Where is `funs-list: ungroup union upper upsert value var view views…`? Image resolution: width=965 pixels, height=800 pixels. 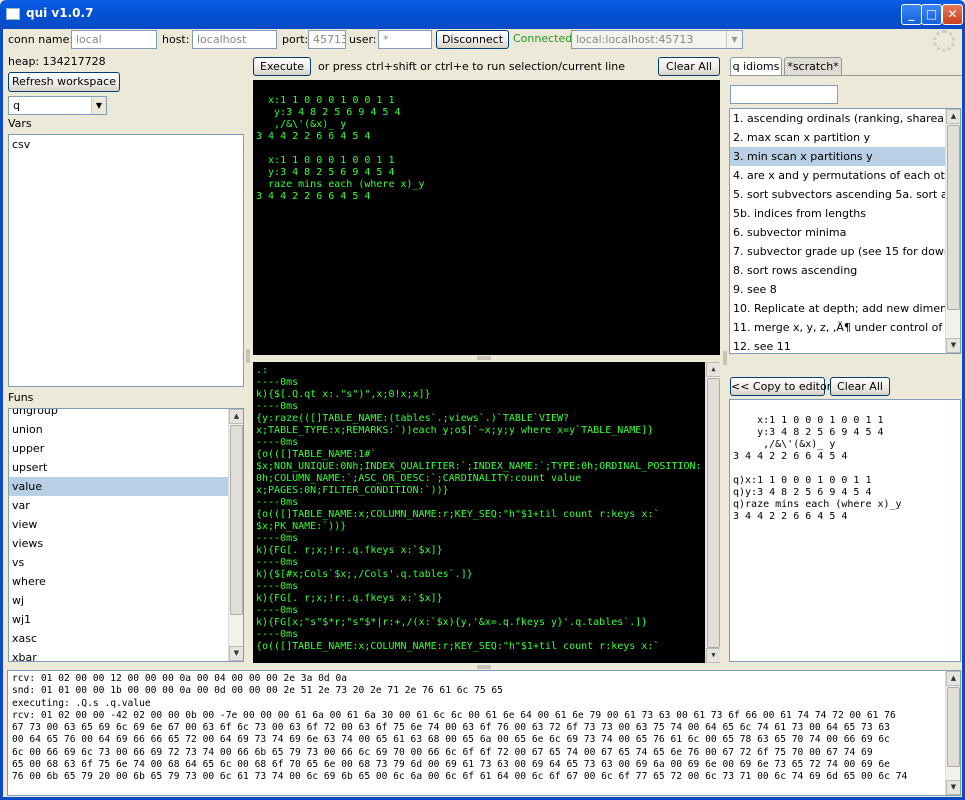
funs-list: ungroup union upper upsert value var view views… is located at coordinates (126, 535).